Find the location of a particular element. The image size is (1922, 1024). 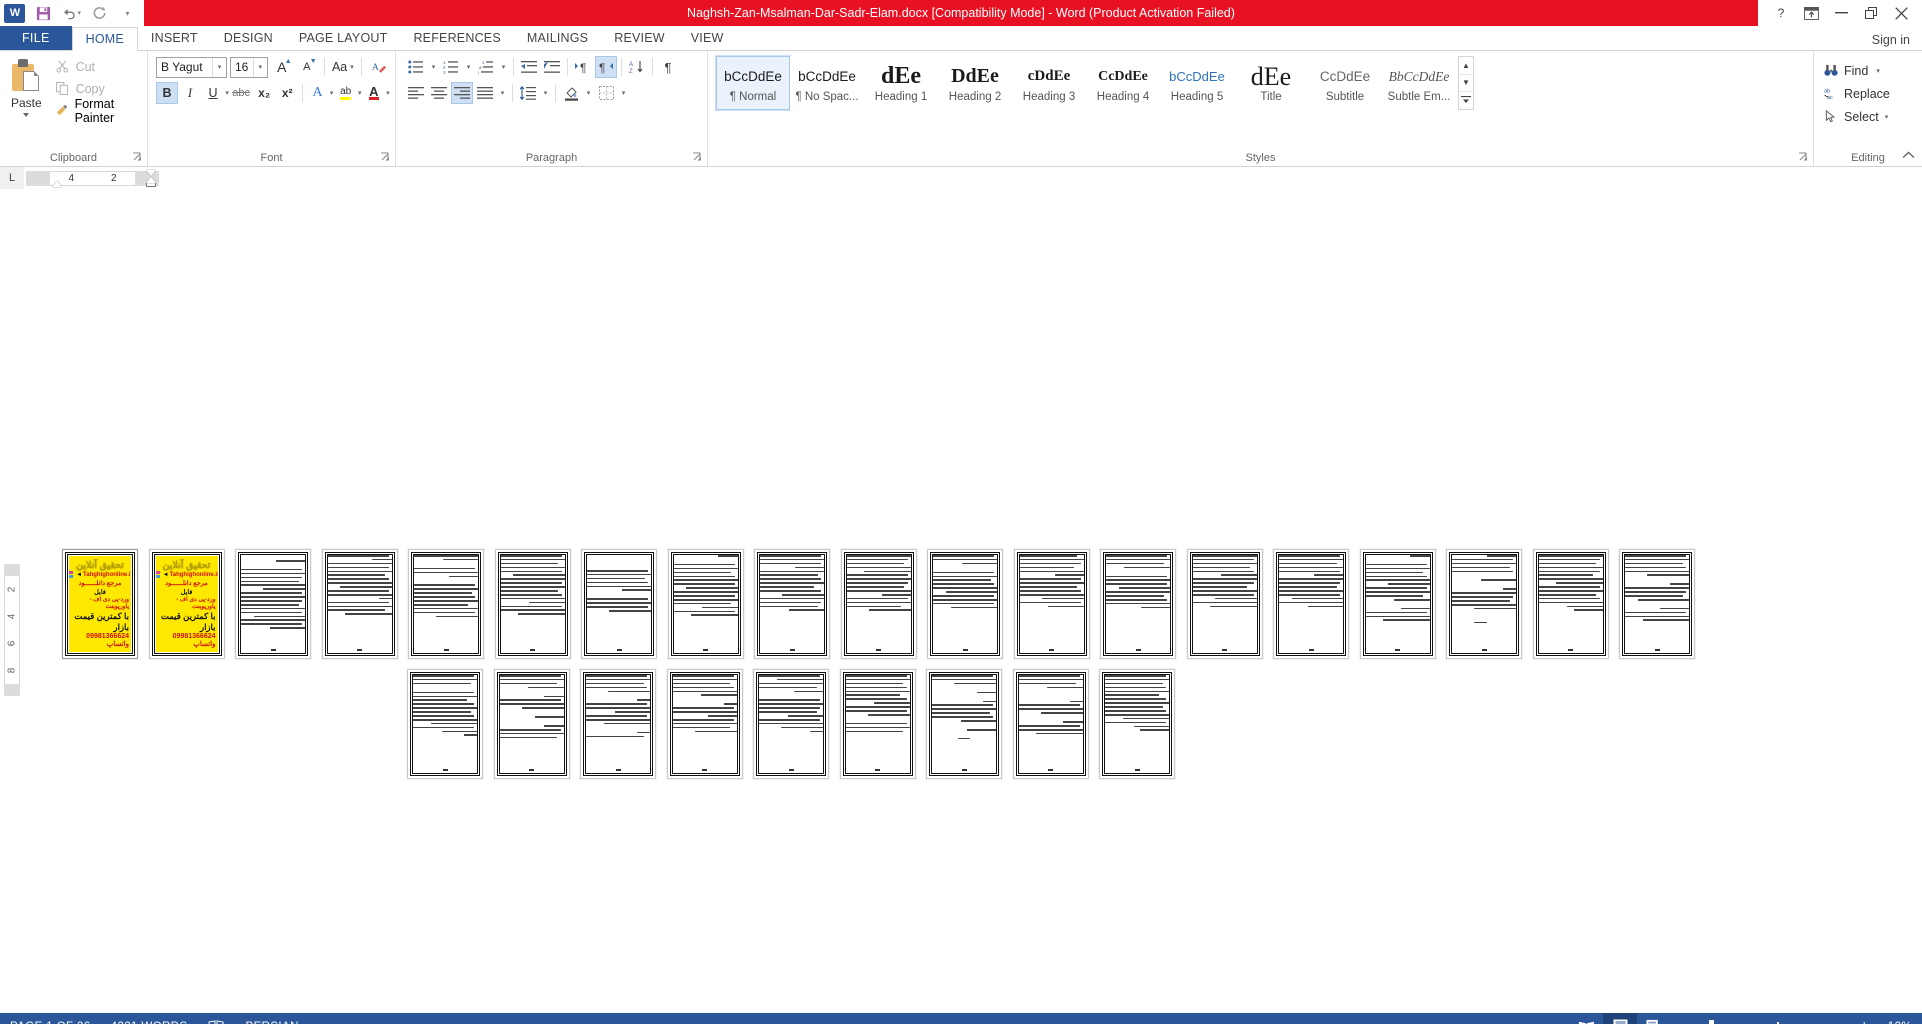

tab-file: FILE is located at coordinates (36, 38).